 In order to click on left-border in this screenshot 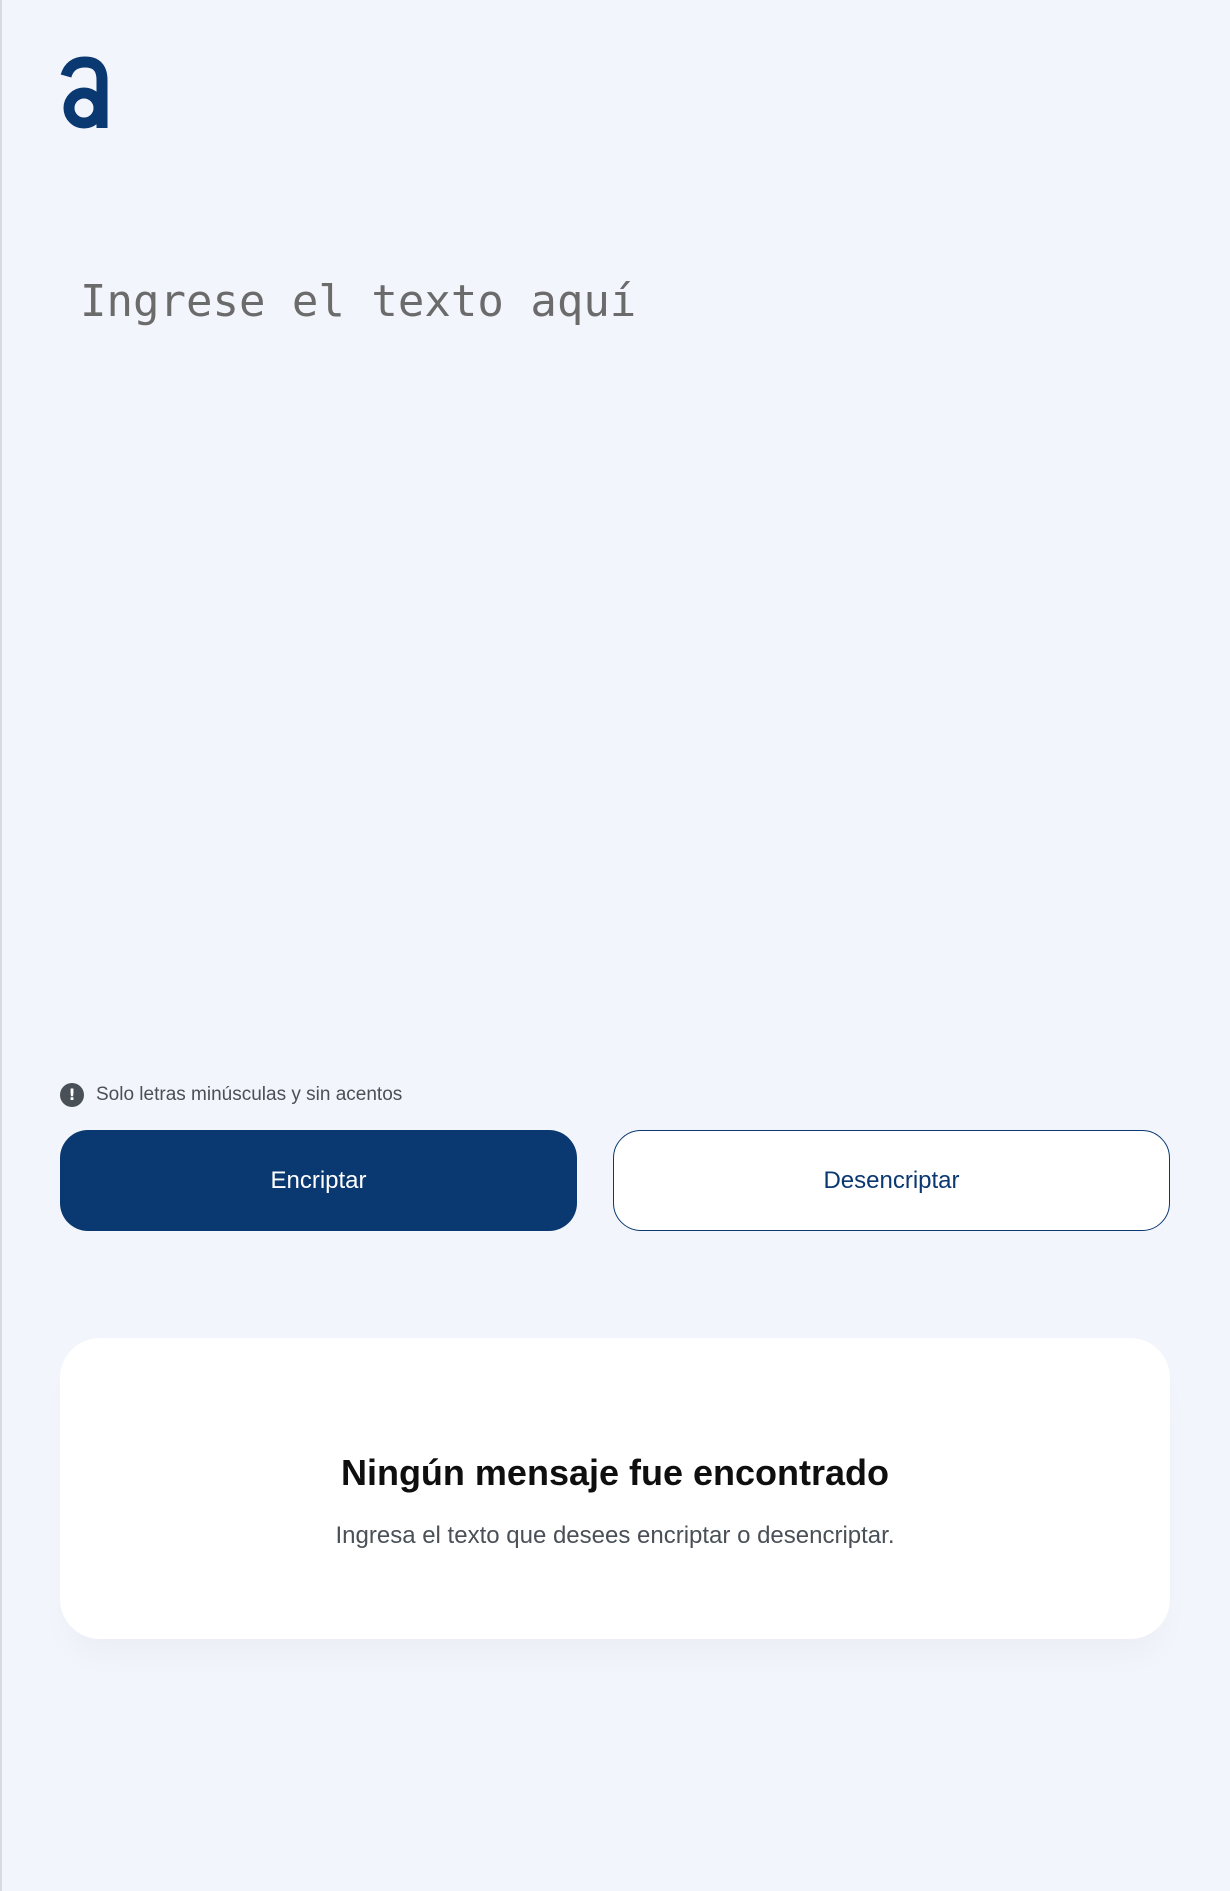, I will do `click(1, 945)`.